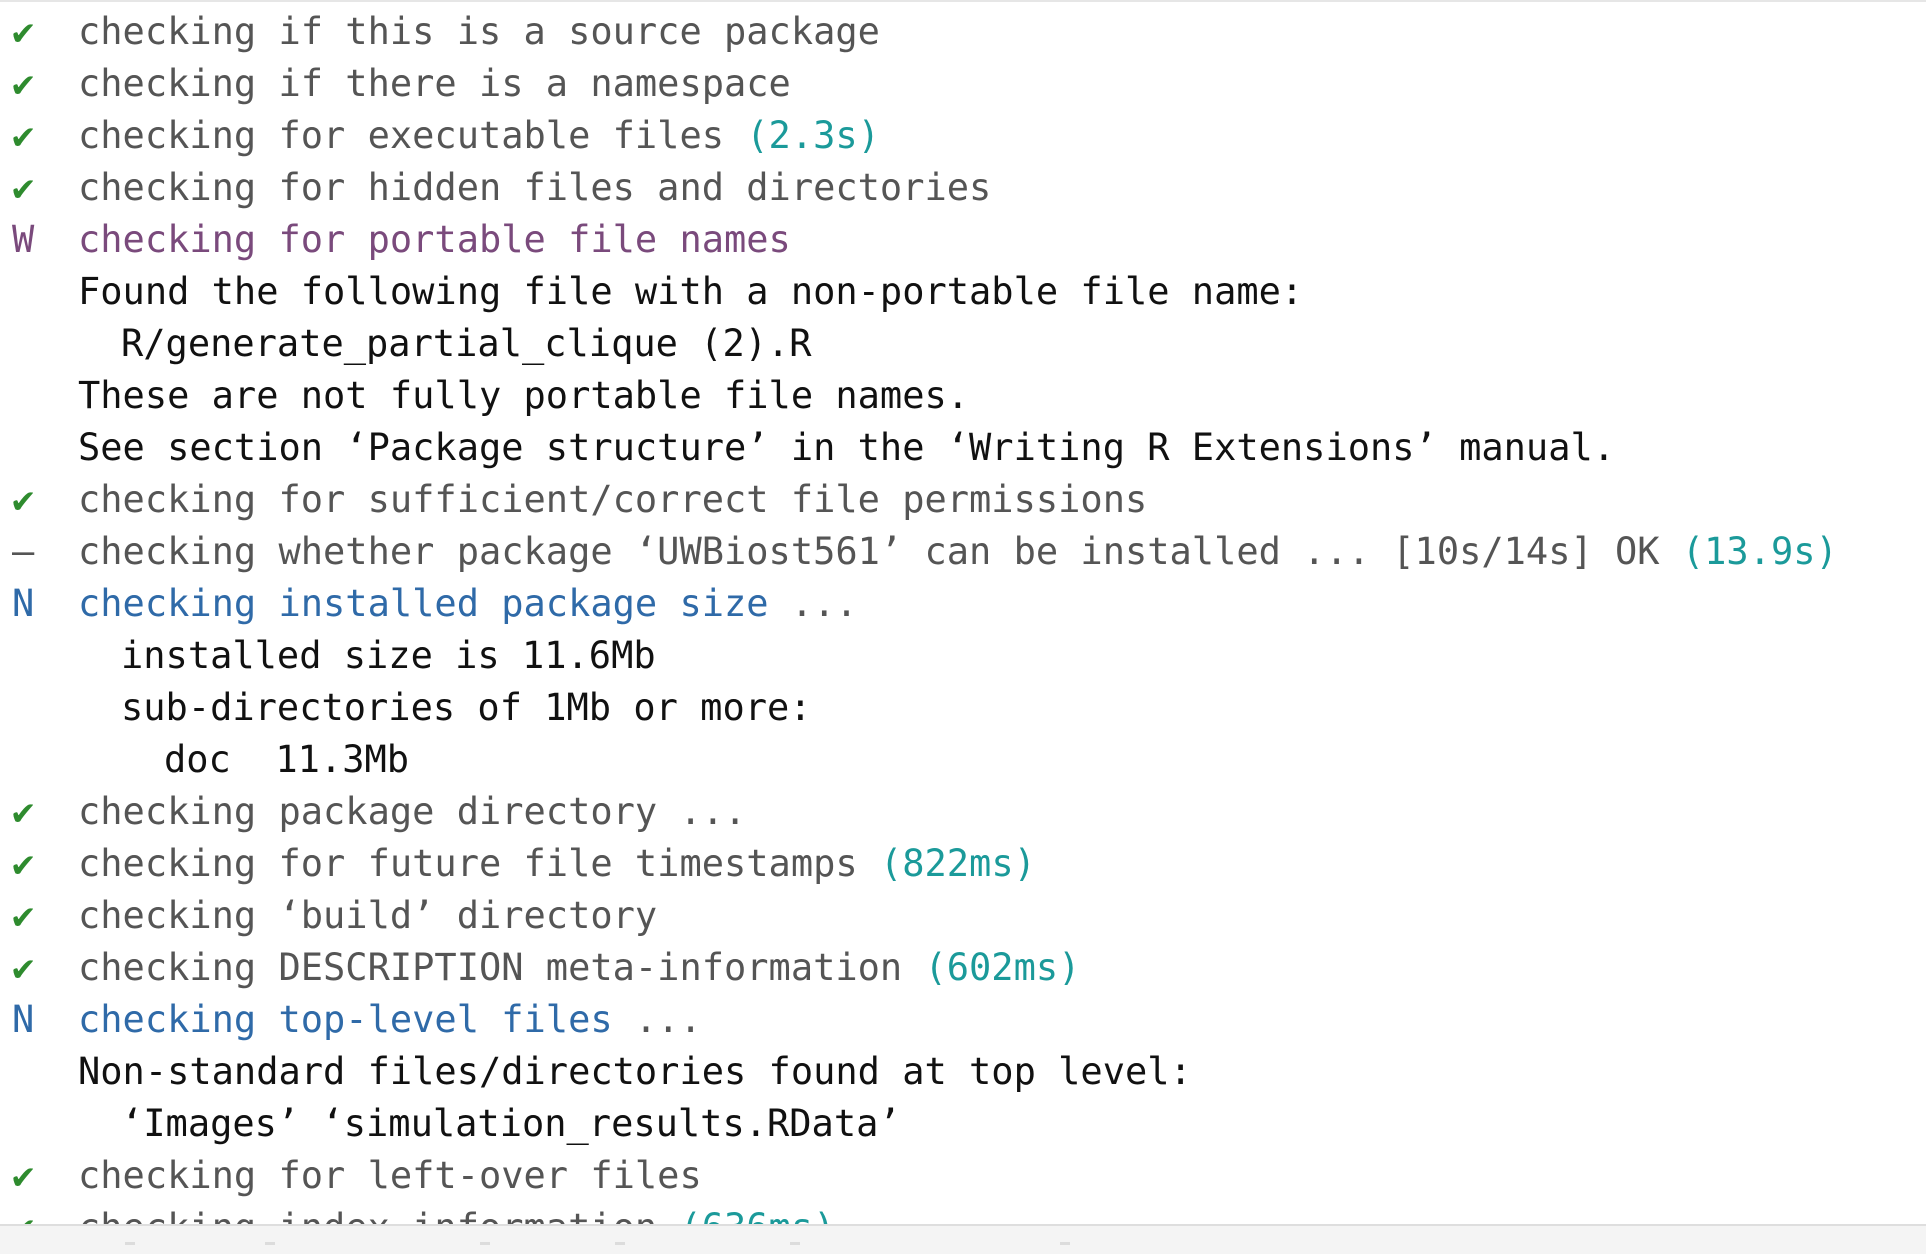 This screenshot has height=1254, width=1926. What do you see at coordinates (963, 1176) in the screenshot?
I see `check-line: ✔ checking for left-over files` at bounding box center [963, 1176].